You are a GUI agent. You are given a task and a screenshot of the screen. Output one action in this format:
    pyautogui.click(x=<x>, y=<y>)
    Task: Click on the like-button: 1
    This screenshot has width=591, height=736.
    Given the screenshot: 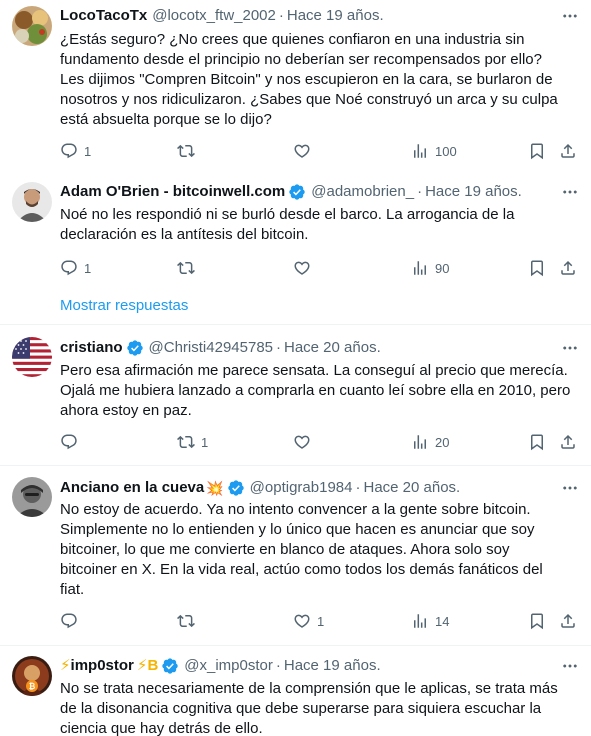 What is the action you would take?
    pyautogui.click(x=308, y=621)
    